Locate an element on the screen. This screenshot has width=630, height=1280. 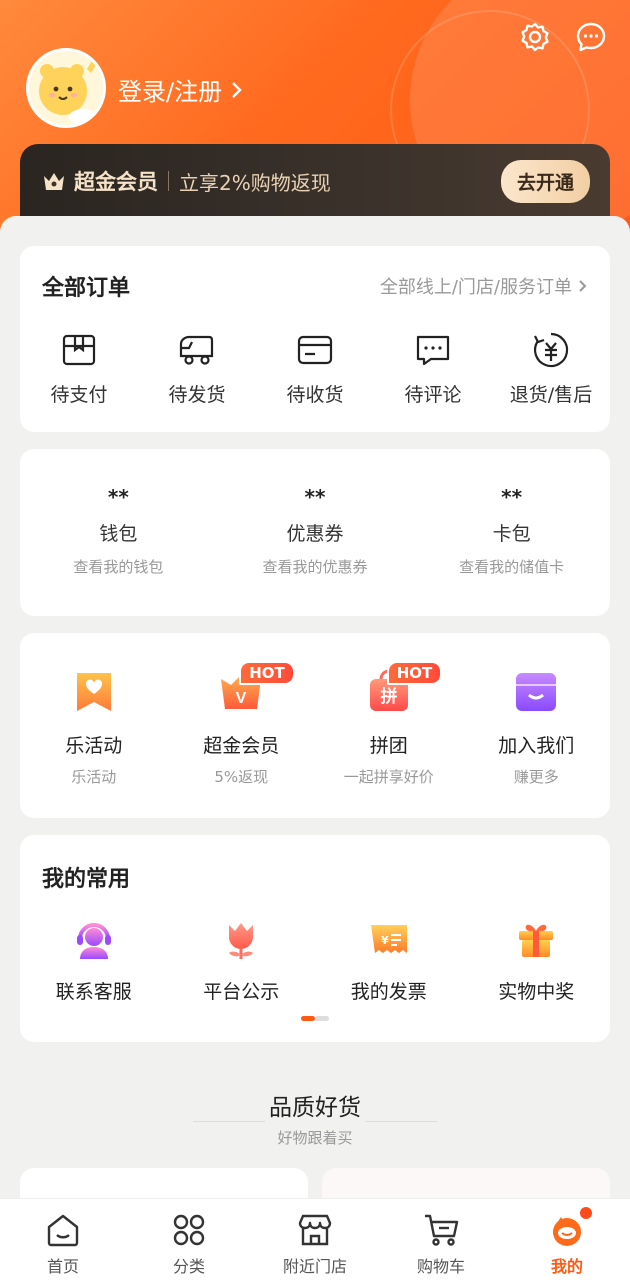
order-pending-receipt: 待收货 is located at coordinates (315, 368).